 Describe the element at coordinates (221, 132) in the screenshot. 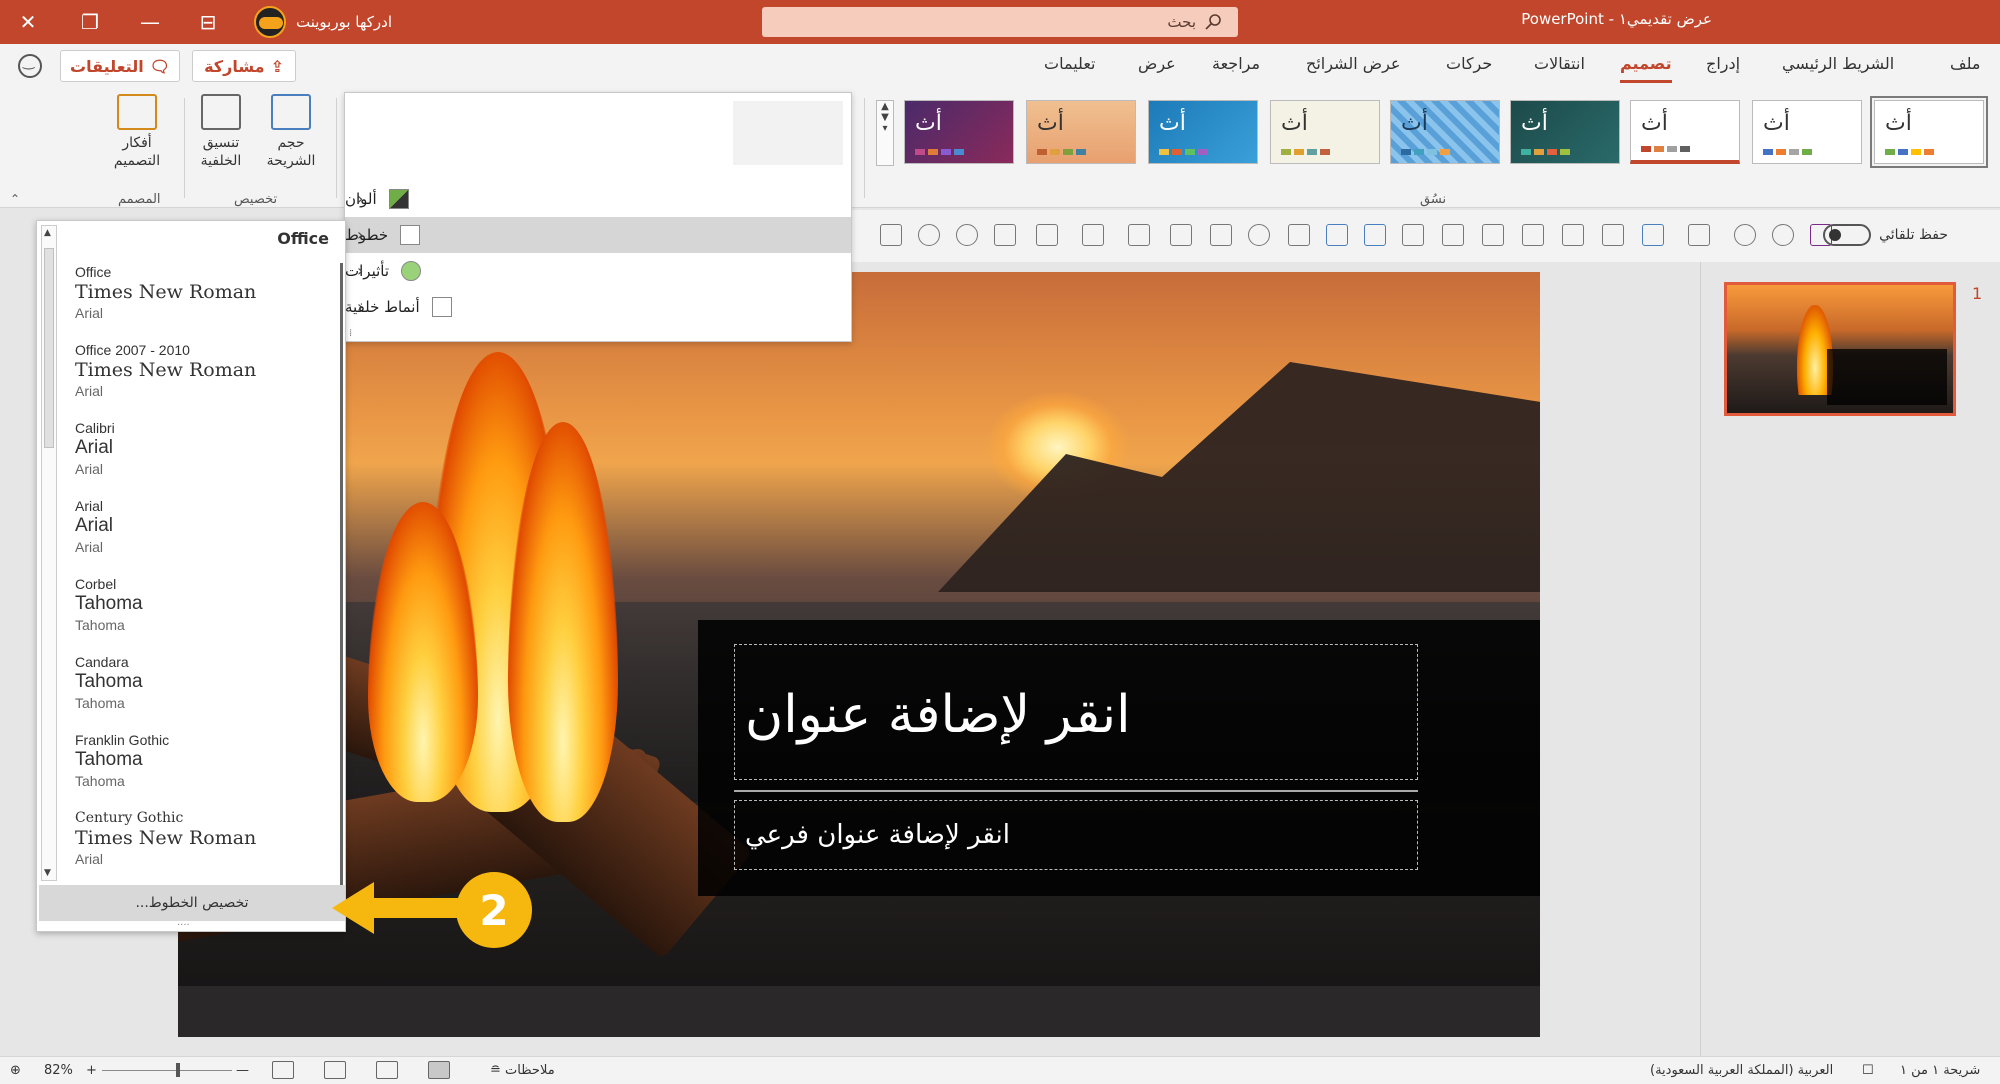

I see `format-background-button: تنسيق الخلفية` at that location.